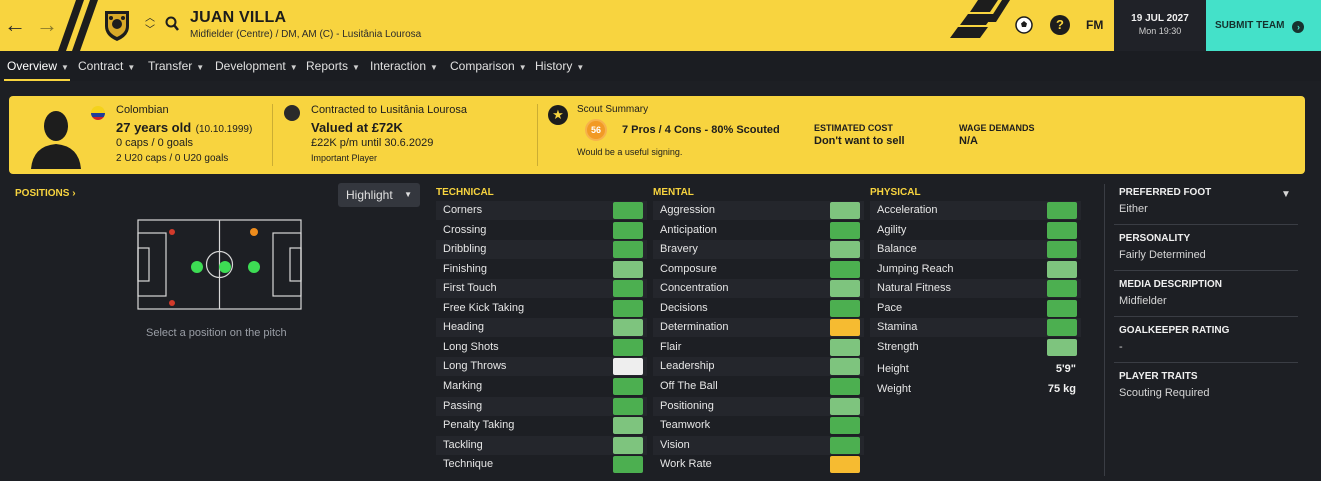 The height and width of the screenshot is (481, 1321). Describe the element at coordinates (176, 66) in the screenshot. I see `tab-transfer: Transfer ▼` at that location.